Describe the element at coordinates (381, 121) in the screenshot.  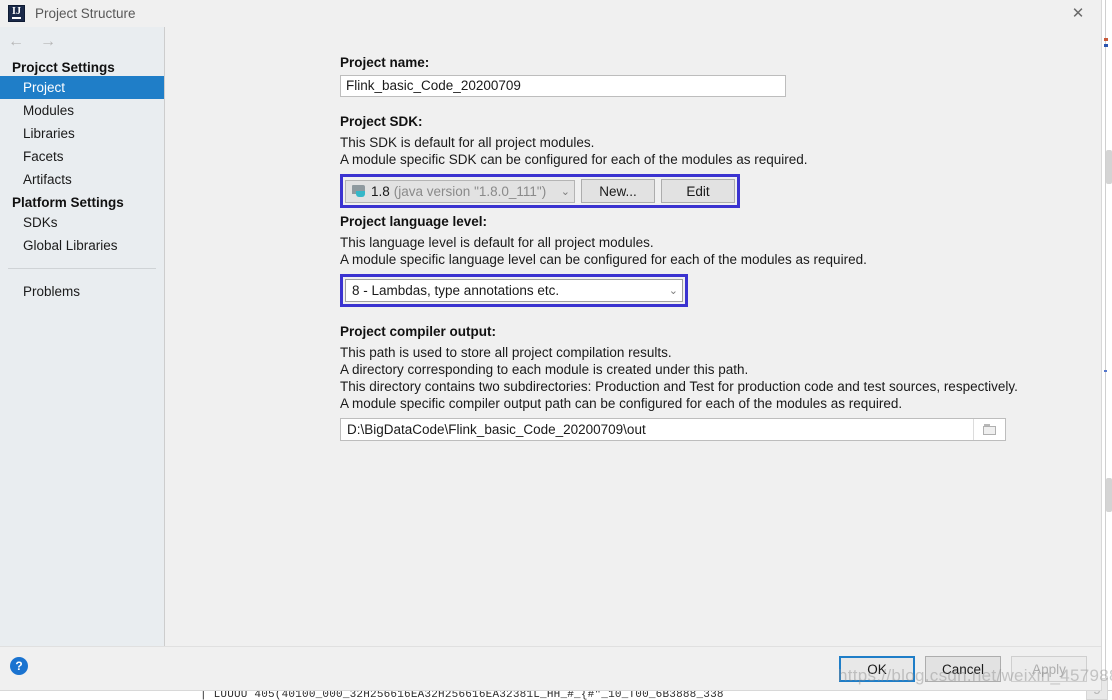
I see `project-sdk-label: Project SDK:` at that location.